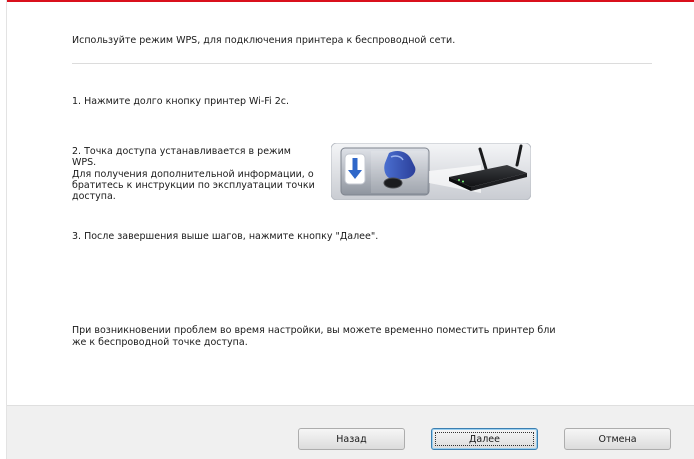 This screenshot has width=694, height=459. I want to click on arrow-down-icon, so click(355, 169).